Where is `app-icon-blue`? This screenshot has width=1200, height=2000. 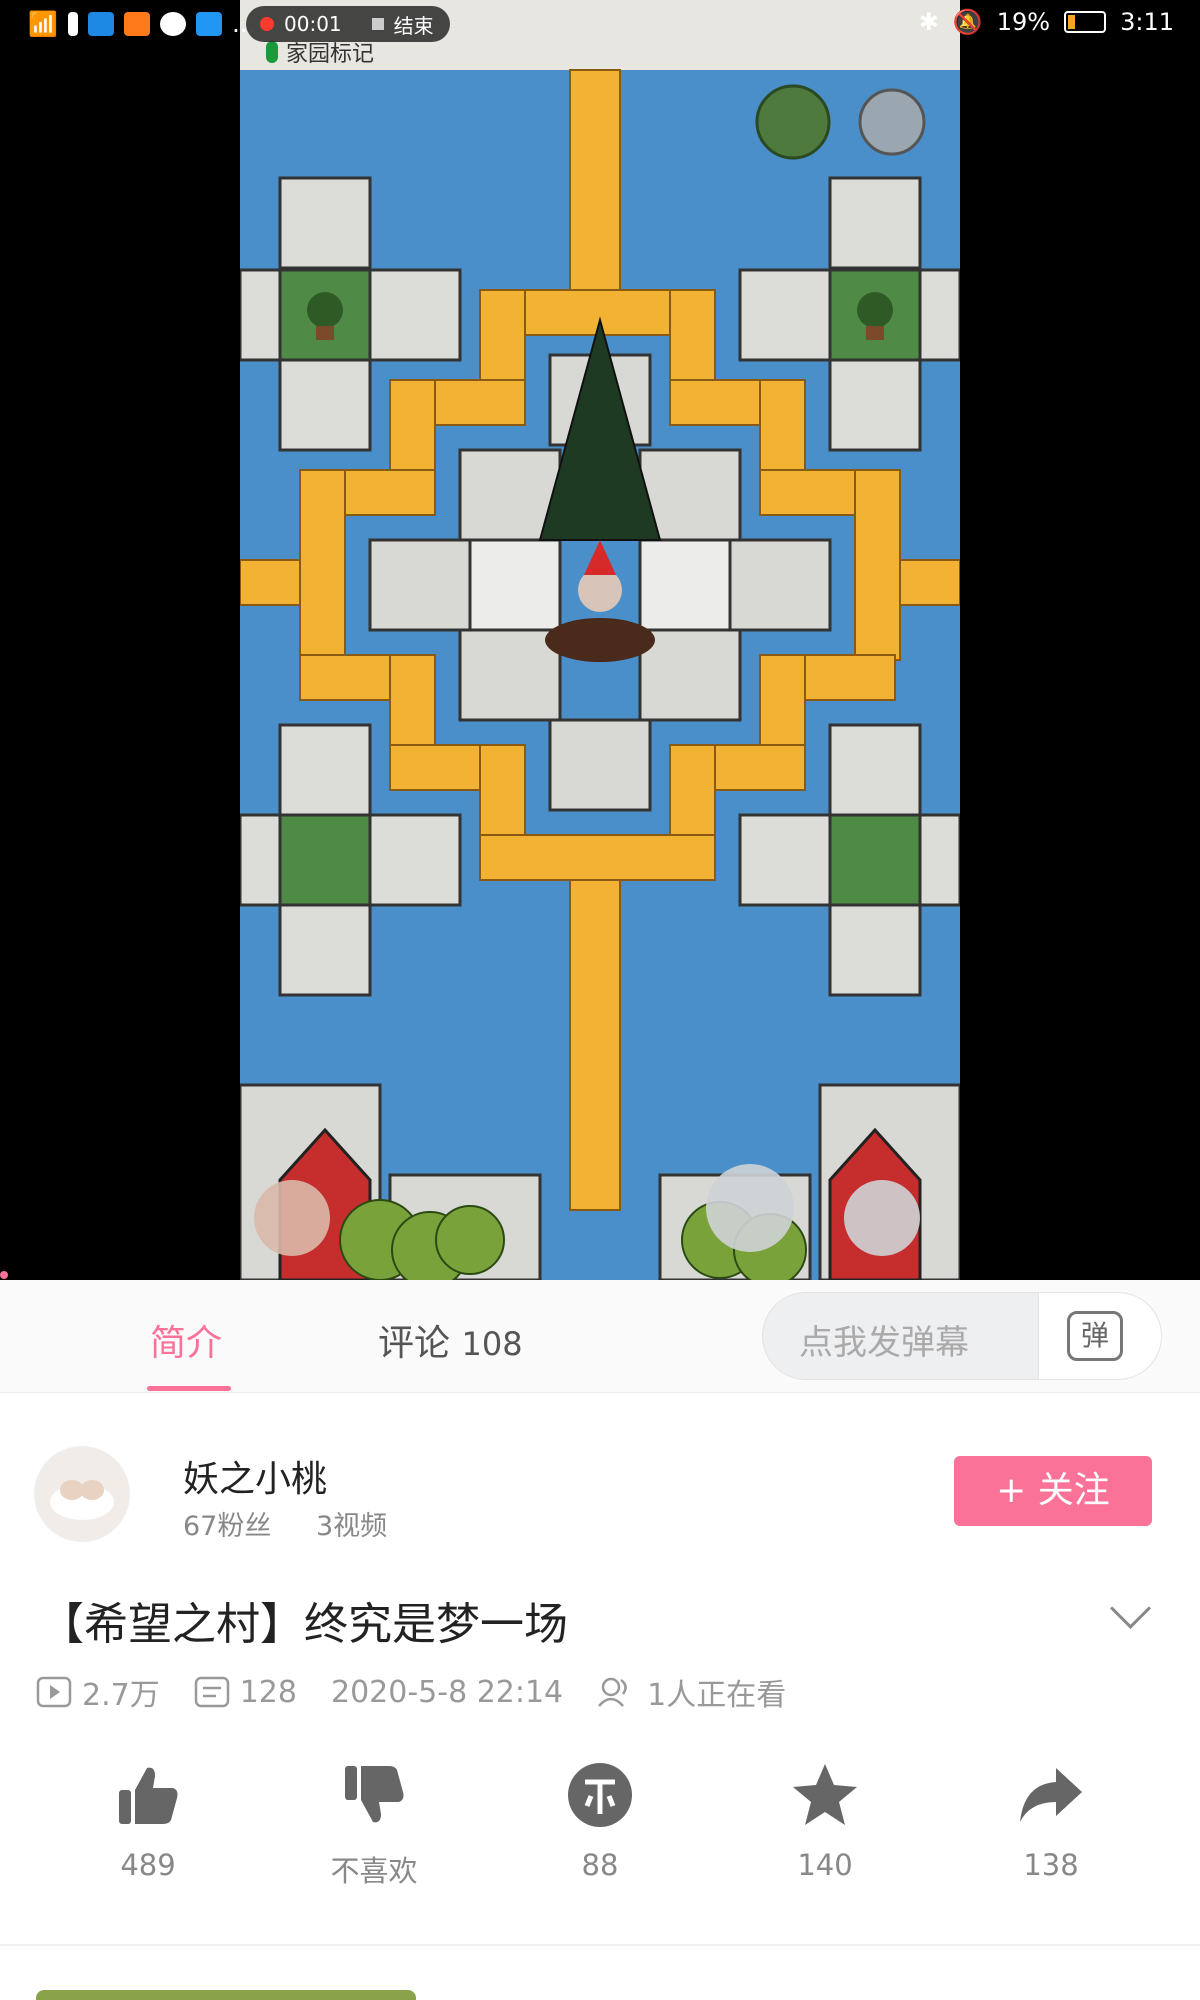 app-icon-blue is located at coordinates (100, 24).